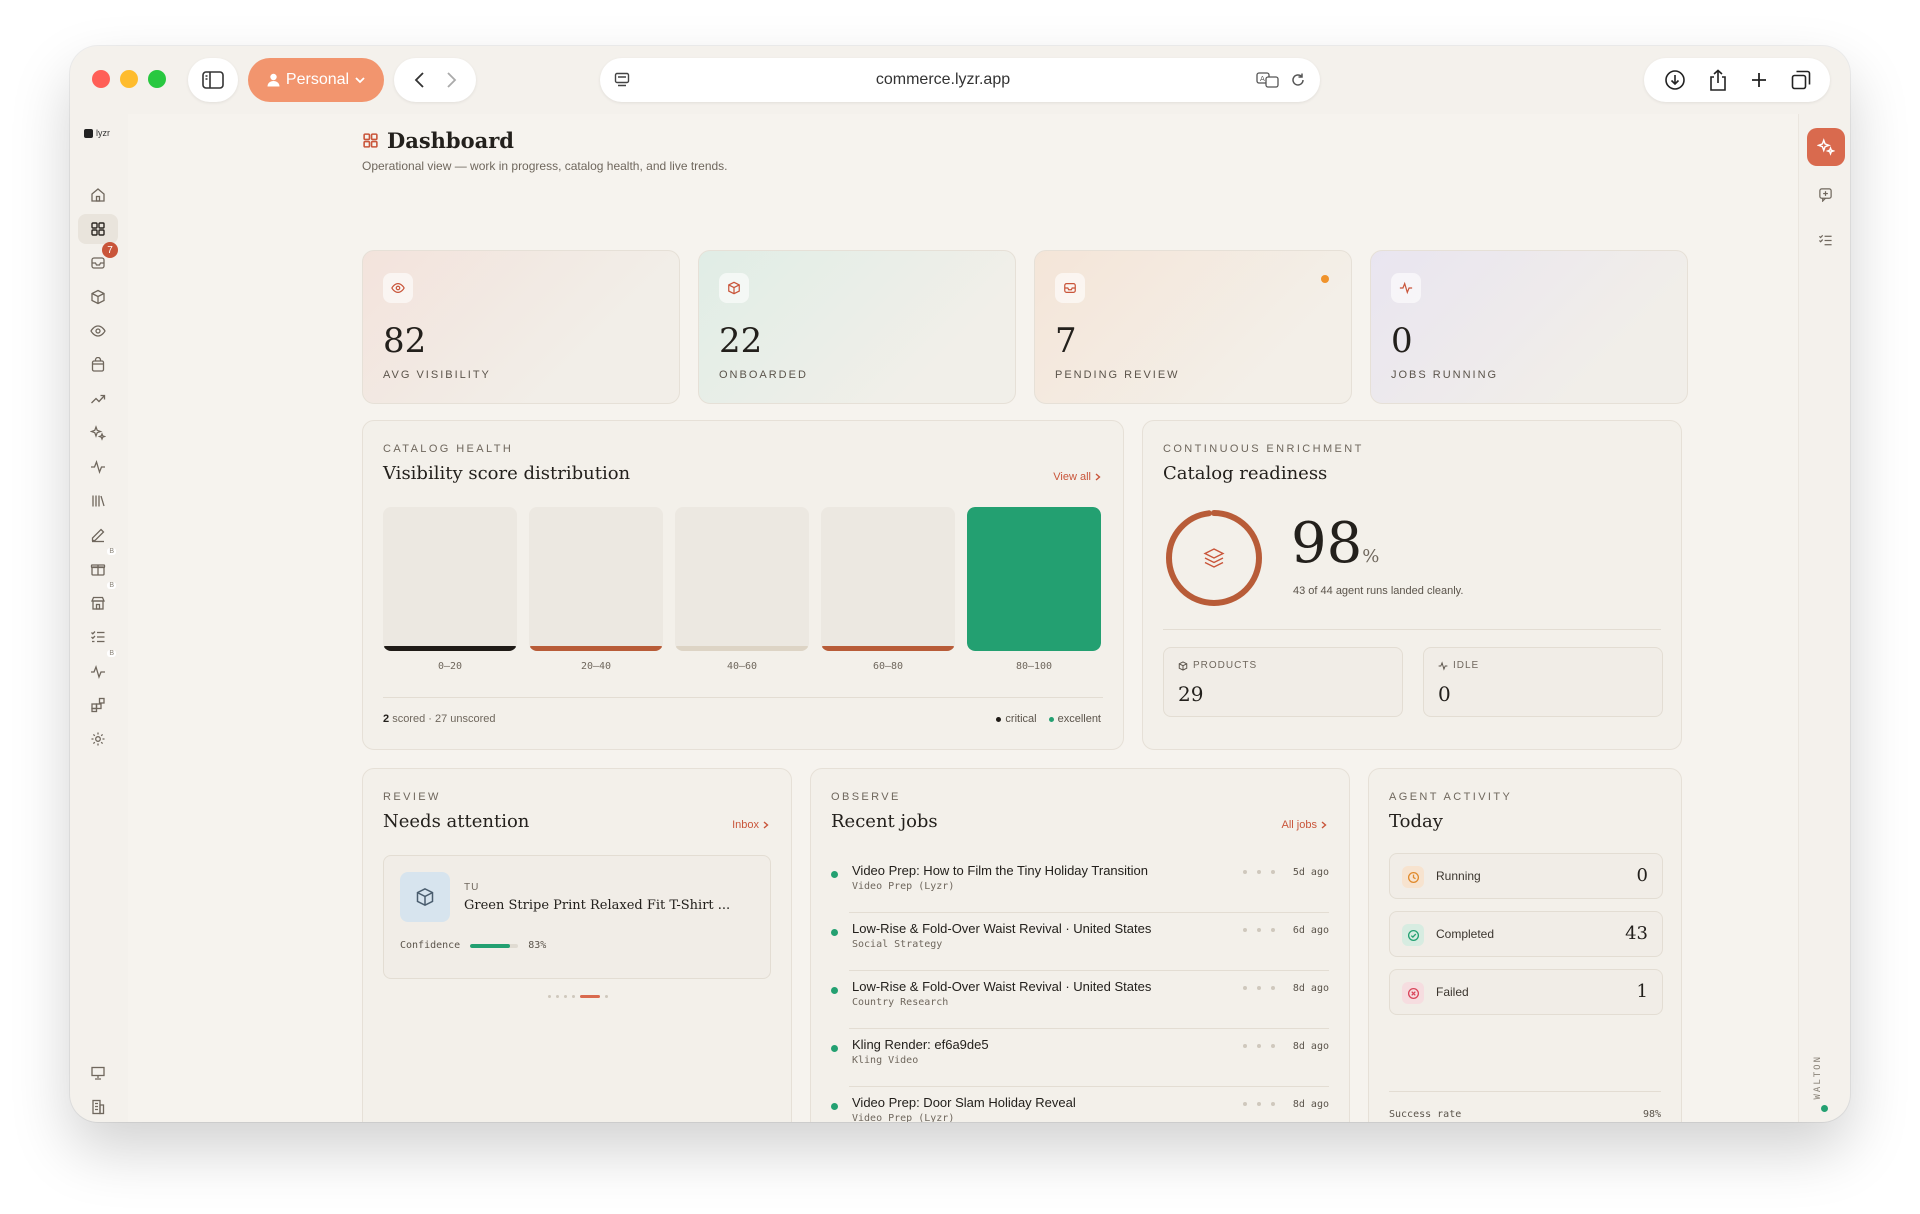 The image size is (1920, 1214). I want to click on activity-value: 43, so click(1636, 933).